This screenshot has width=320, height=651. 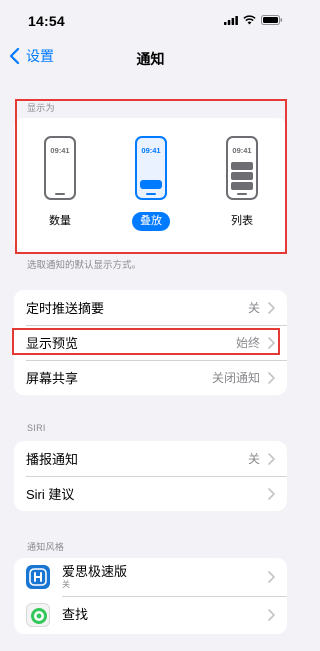 I want to click on display-as-footer: 选取通知的默认显示方式。, so click(x=84, y=265).